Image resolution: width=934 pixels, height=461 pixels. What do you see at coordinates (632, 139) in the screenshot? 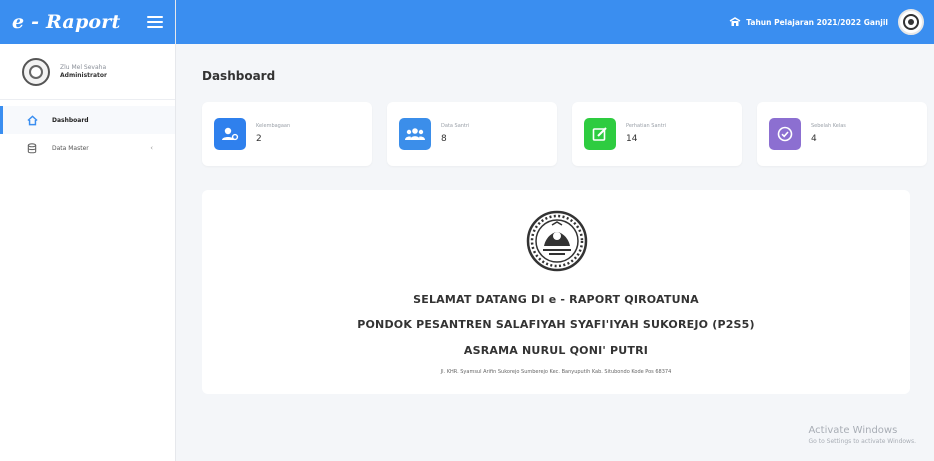
I see `stat-value: 14` at bounding box center [632, 139].